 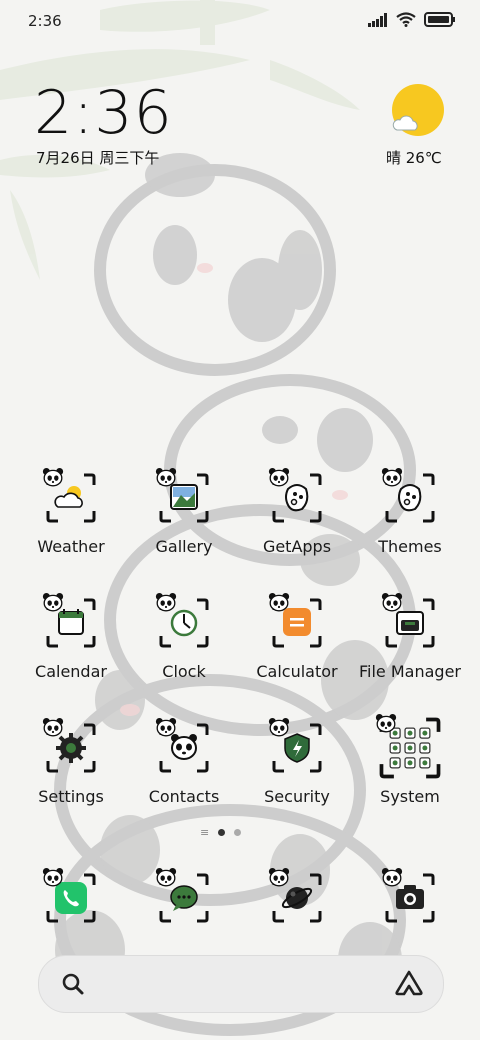 What do you see at coordinates (297, 770) in the screenshot?
I see `app-security: Security` at bounding box center [297, 770].